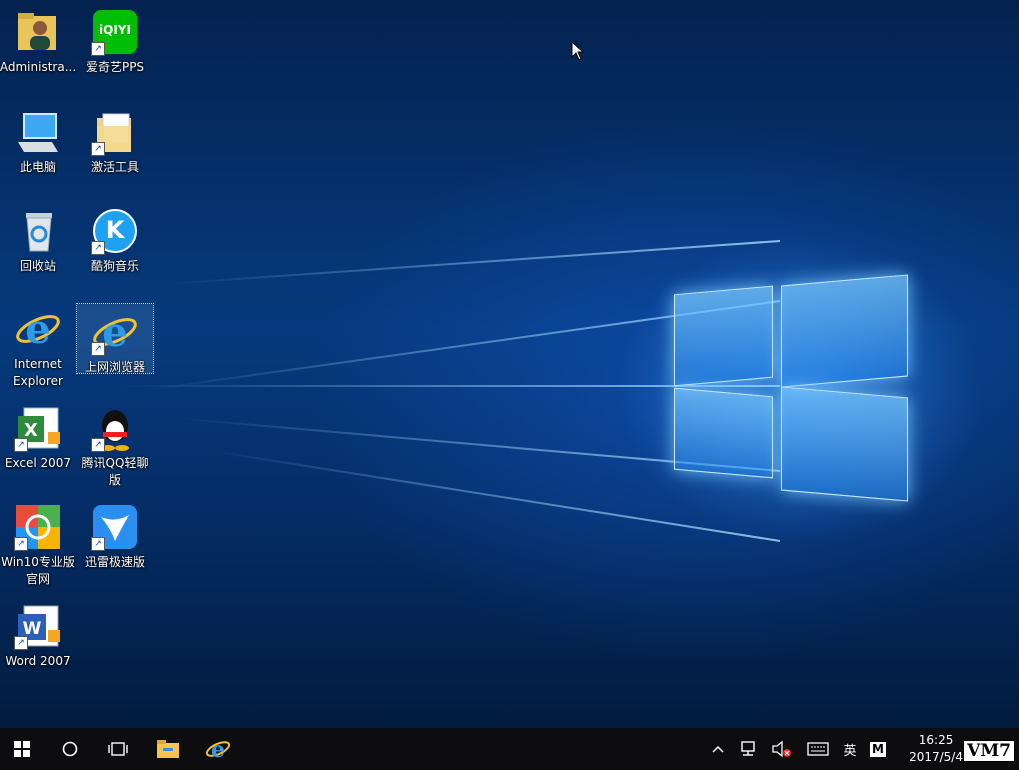 This screenshot has height=770, width=1019. I want to click on icon-label: 酷狗音乐, so click(114, 266).